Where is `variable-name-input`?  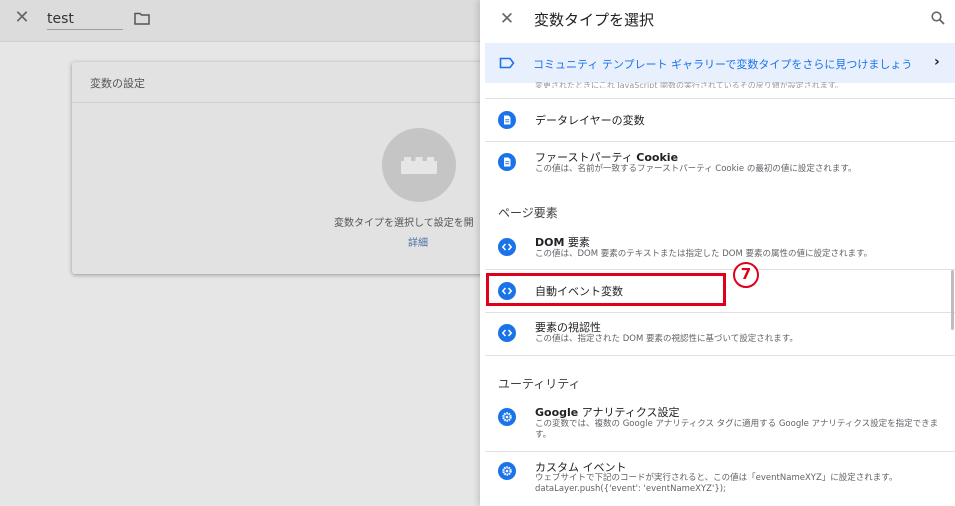 variable-name-input is located at coordinates (85, 19).